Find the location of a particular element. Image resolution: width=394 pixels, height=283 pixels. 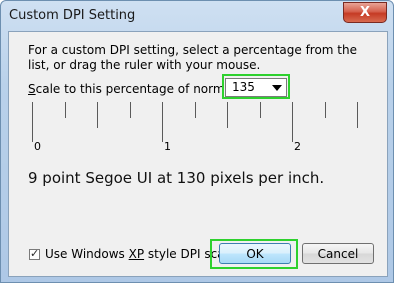

ruler-label: 1 is located at coordinates (167, 146).